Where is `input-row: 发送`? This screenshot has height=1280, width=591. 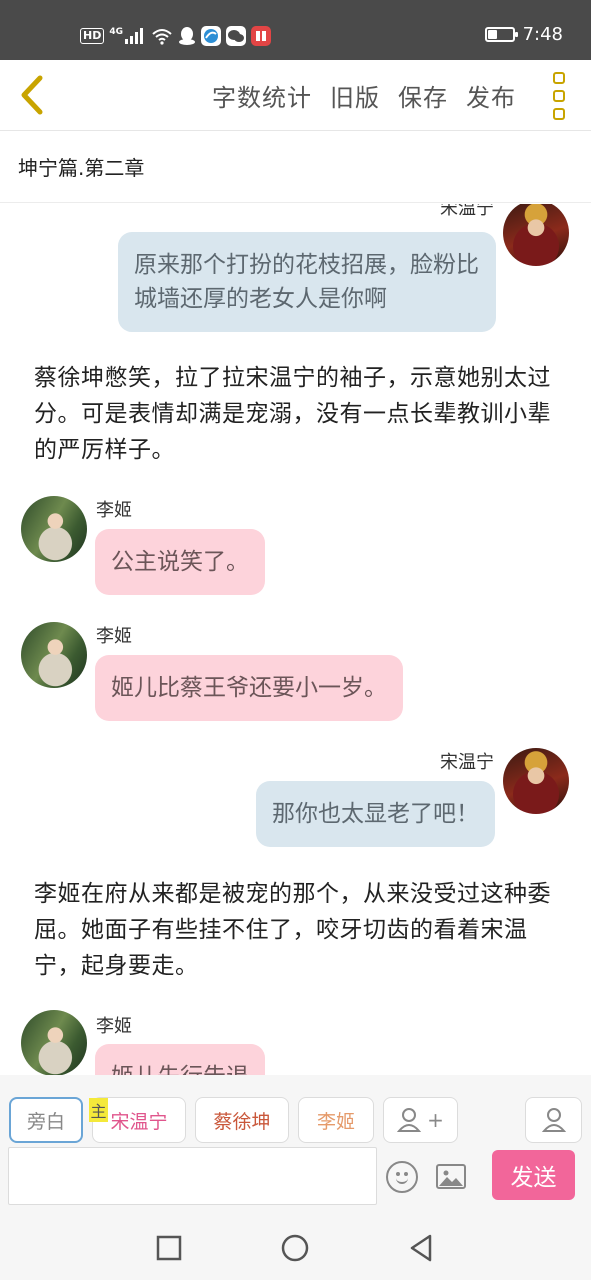
input-row: 发送 is located at coordinates (295, 1180).